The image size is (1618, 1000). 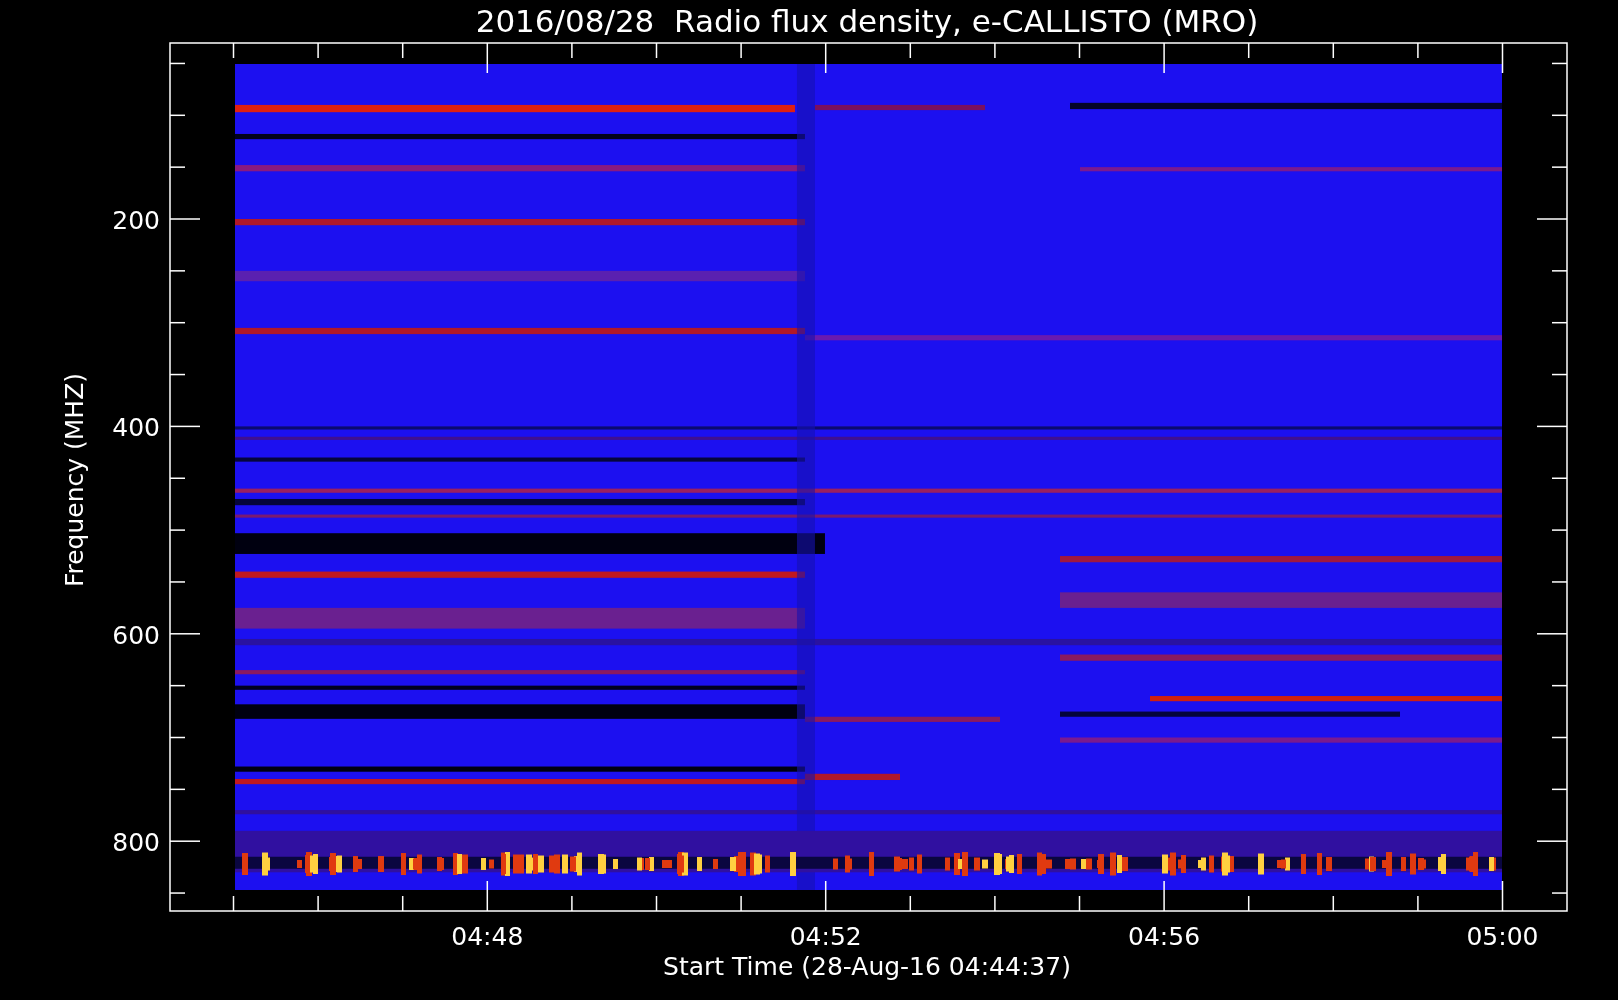 I want to click on tick-label: 200, so click(x=136, y=220).